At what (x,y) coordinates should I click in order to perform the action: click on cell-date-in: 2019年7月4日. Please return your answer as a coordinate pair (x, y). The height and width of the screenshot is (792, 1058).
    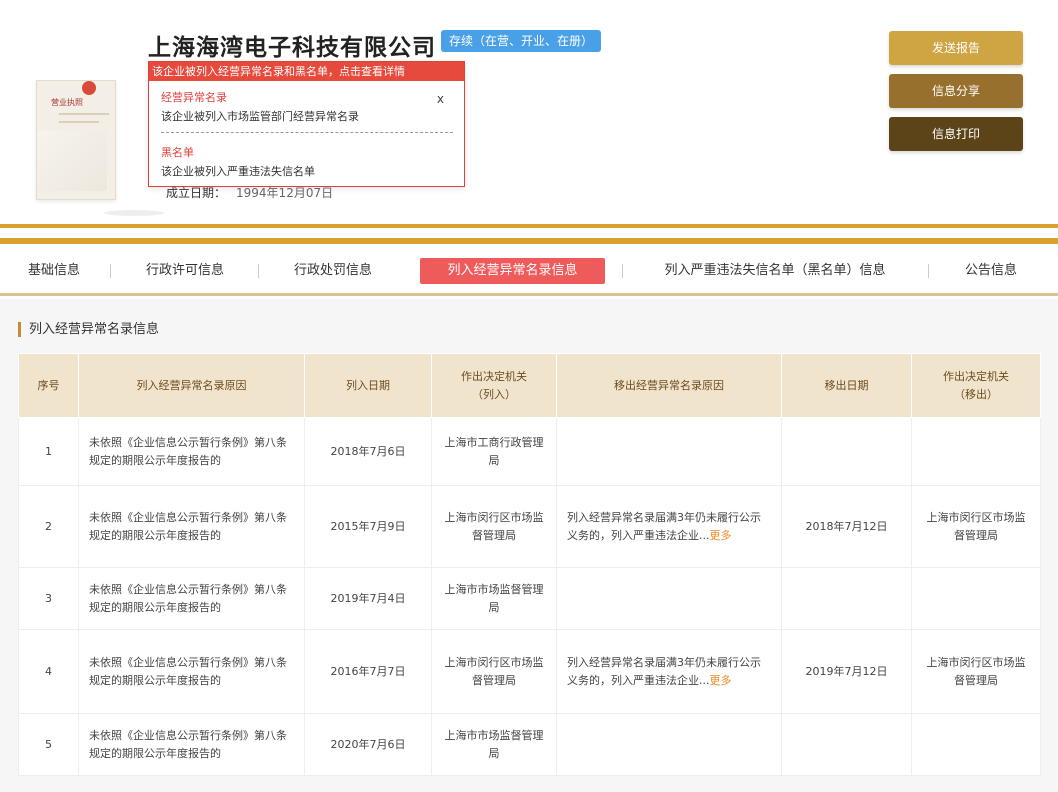
    Looking at the image, I should click on (368, 598).